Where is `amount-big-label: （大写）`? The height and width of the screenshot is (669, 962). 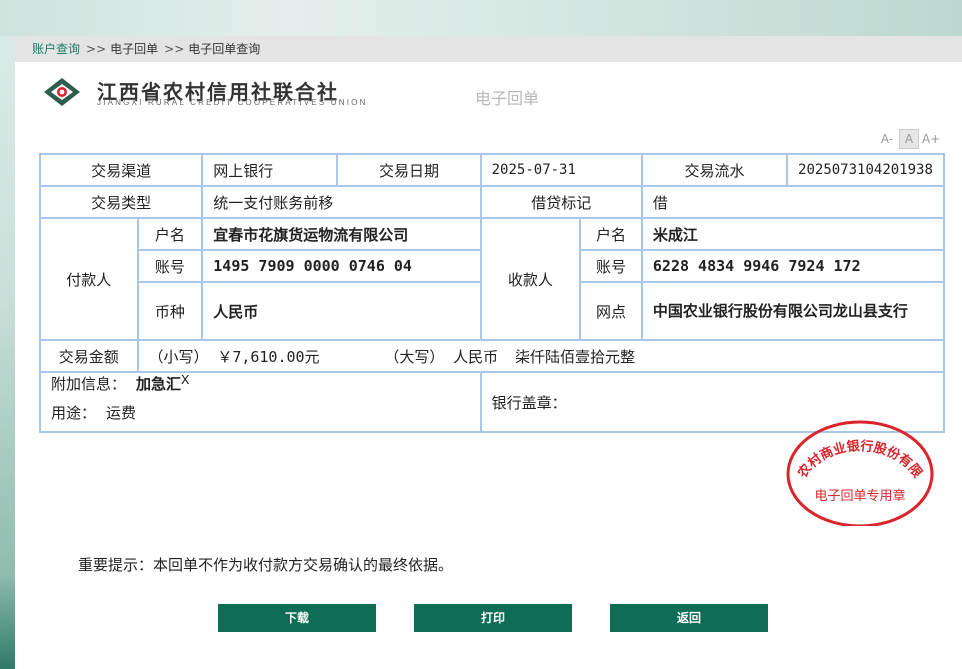 amount-big-label: （大写） is located at coordinates (414, 356).